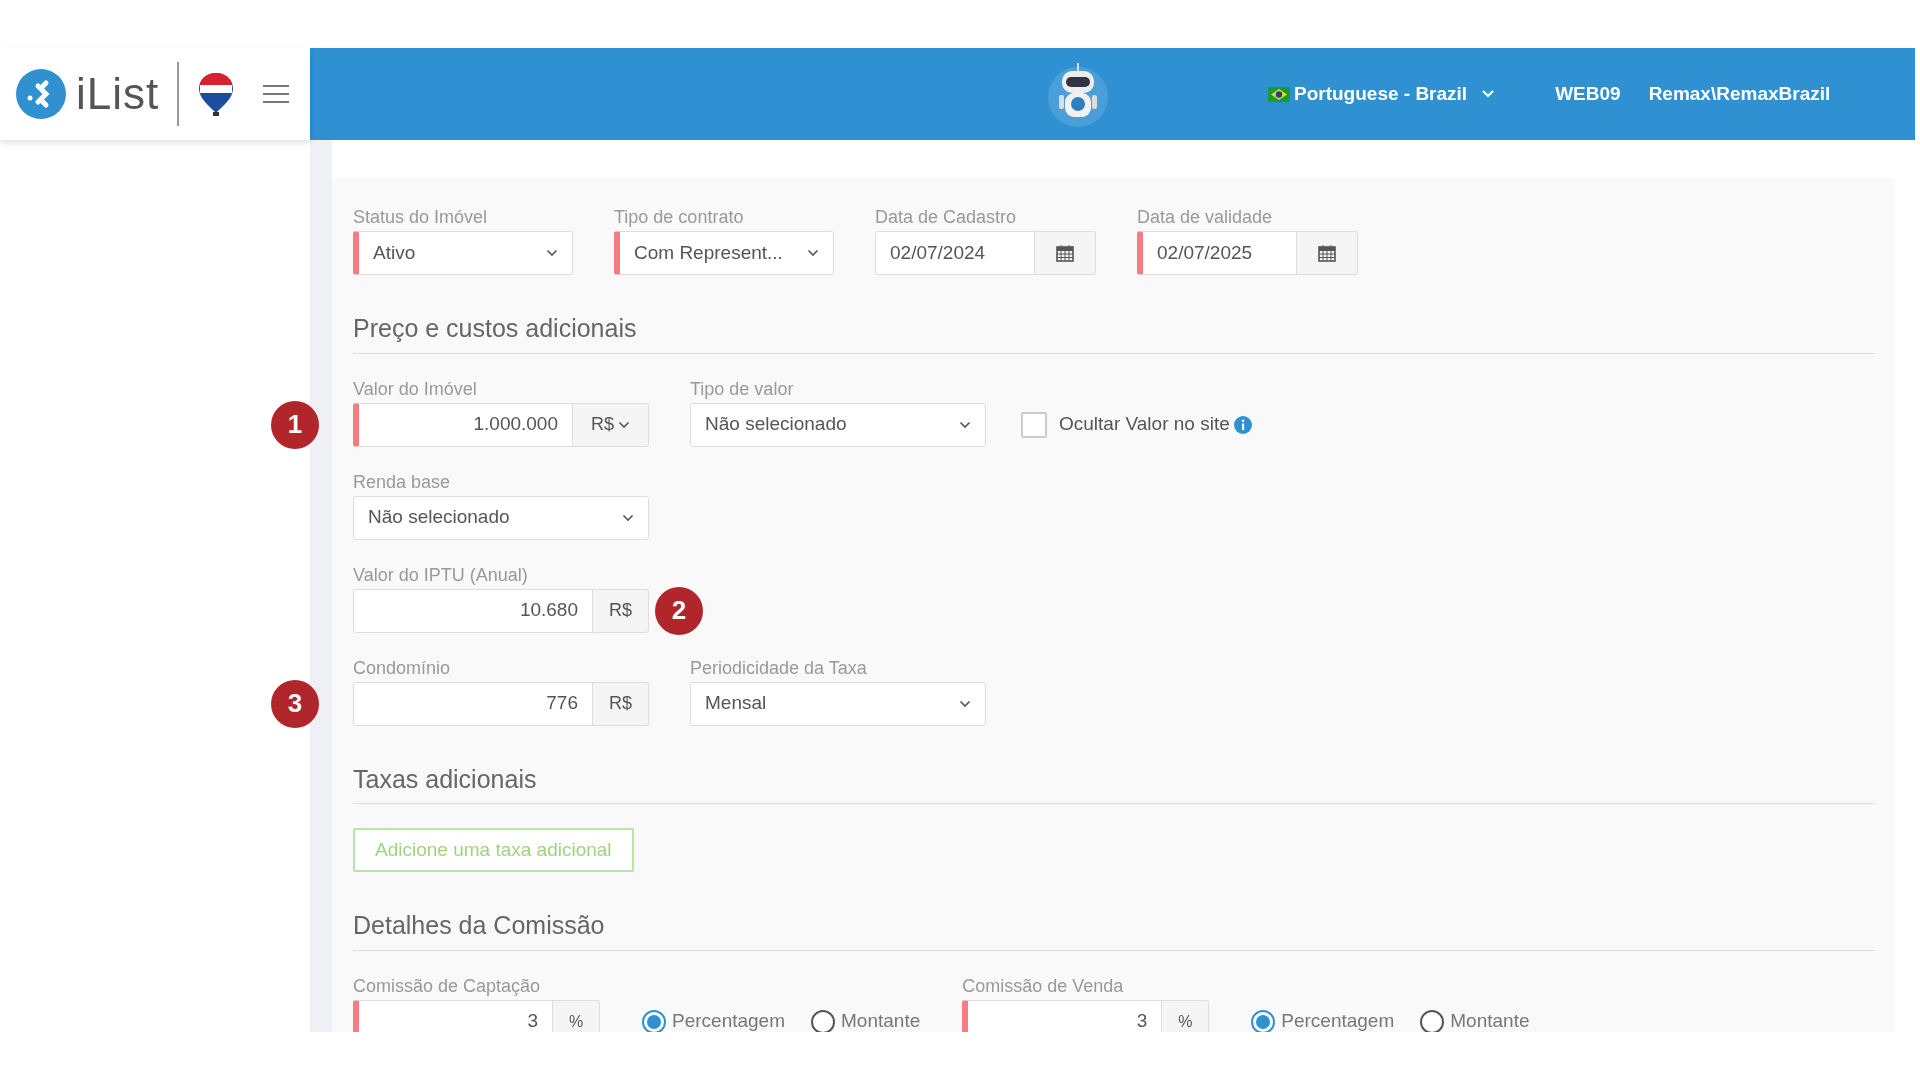 This screenshot has height=1080, width=1920. Describe the element at coordinates (1217, 253) in the screenshot. I see `date-field: 02/07/2025` at that location.